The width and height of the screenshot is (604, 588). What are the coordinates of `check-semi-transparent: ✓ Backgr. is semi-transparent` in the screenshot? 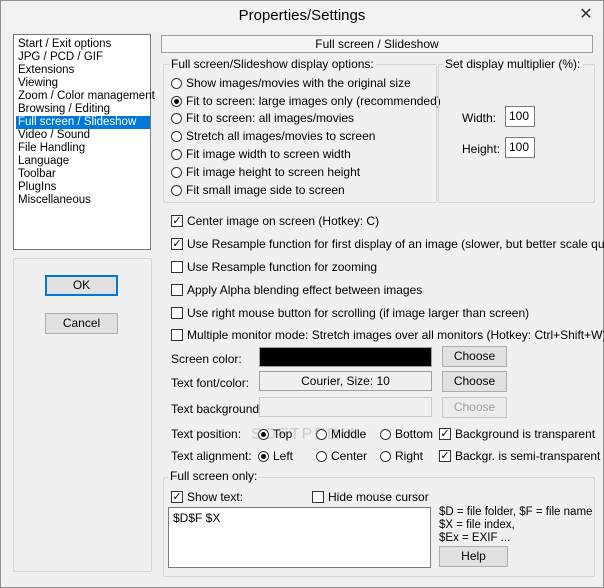 It's located at (519, 456).